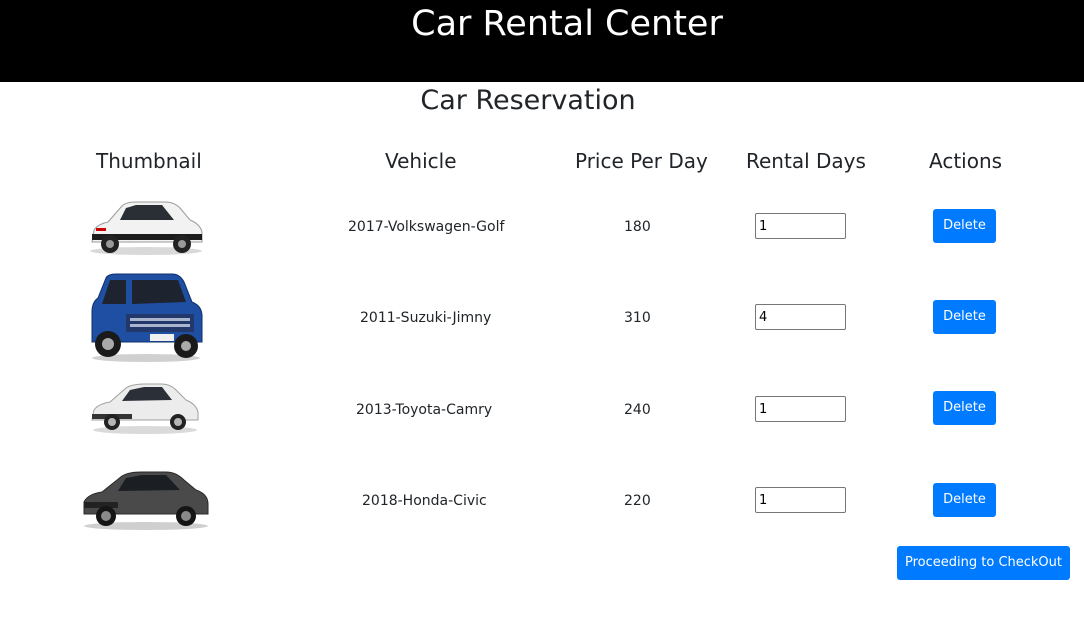 This screenshot has width=1084, height=636. I want to click on column-header-vehicle: Vehicle, so click(421, 161).